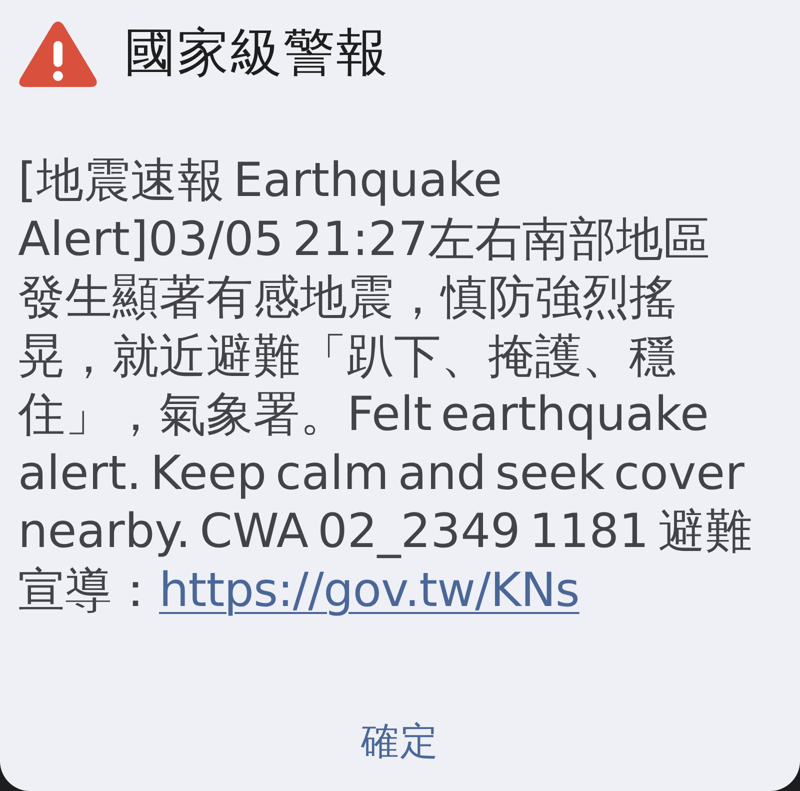  I want to click on warning-icon, so click(58, 54).